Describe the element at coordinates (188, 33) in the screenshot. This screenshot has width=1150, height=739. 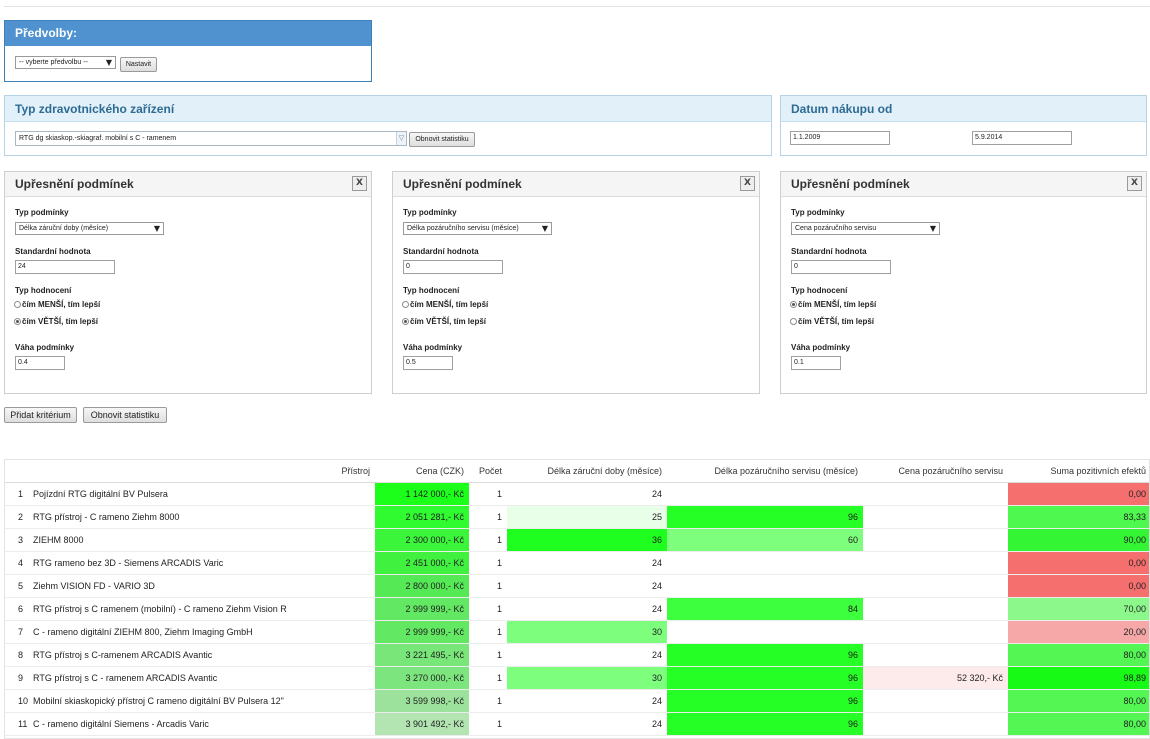
I see `preferences-title: Předvolby:` at that location.